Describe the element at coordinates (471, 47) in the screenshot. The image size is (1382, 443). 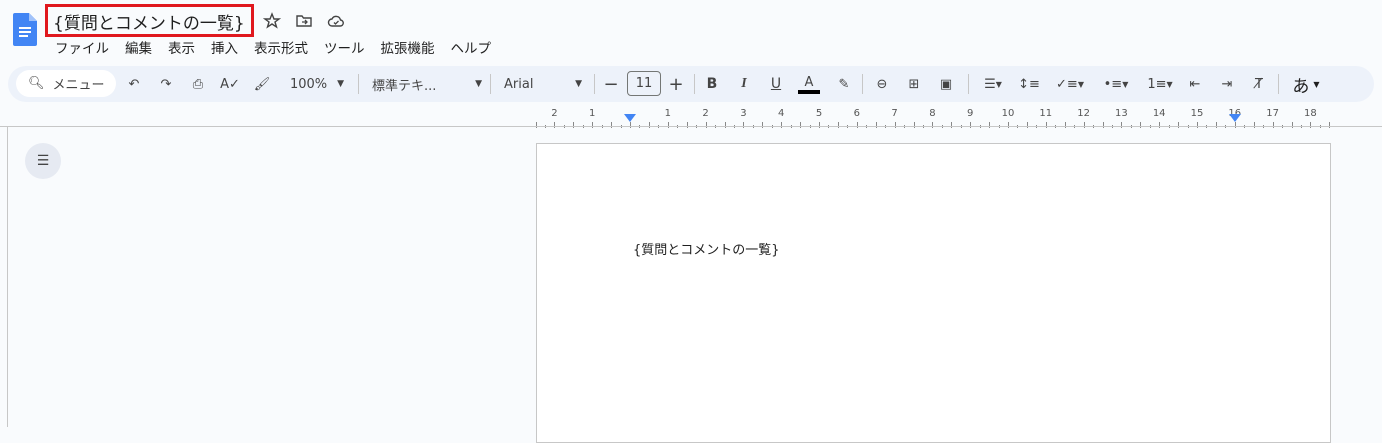
I see `menu-help: ヘルプ` at that location.